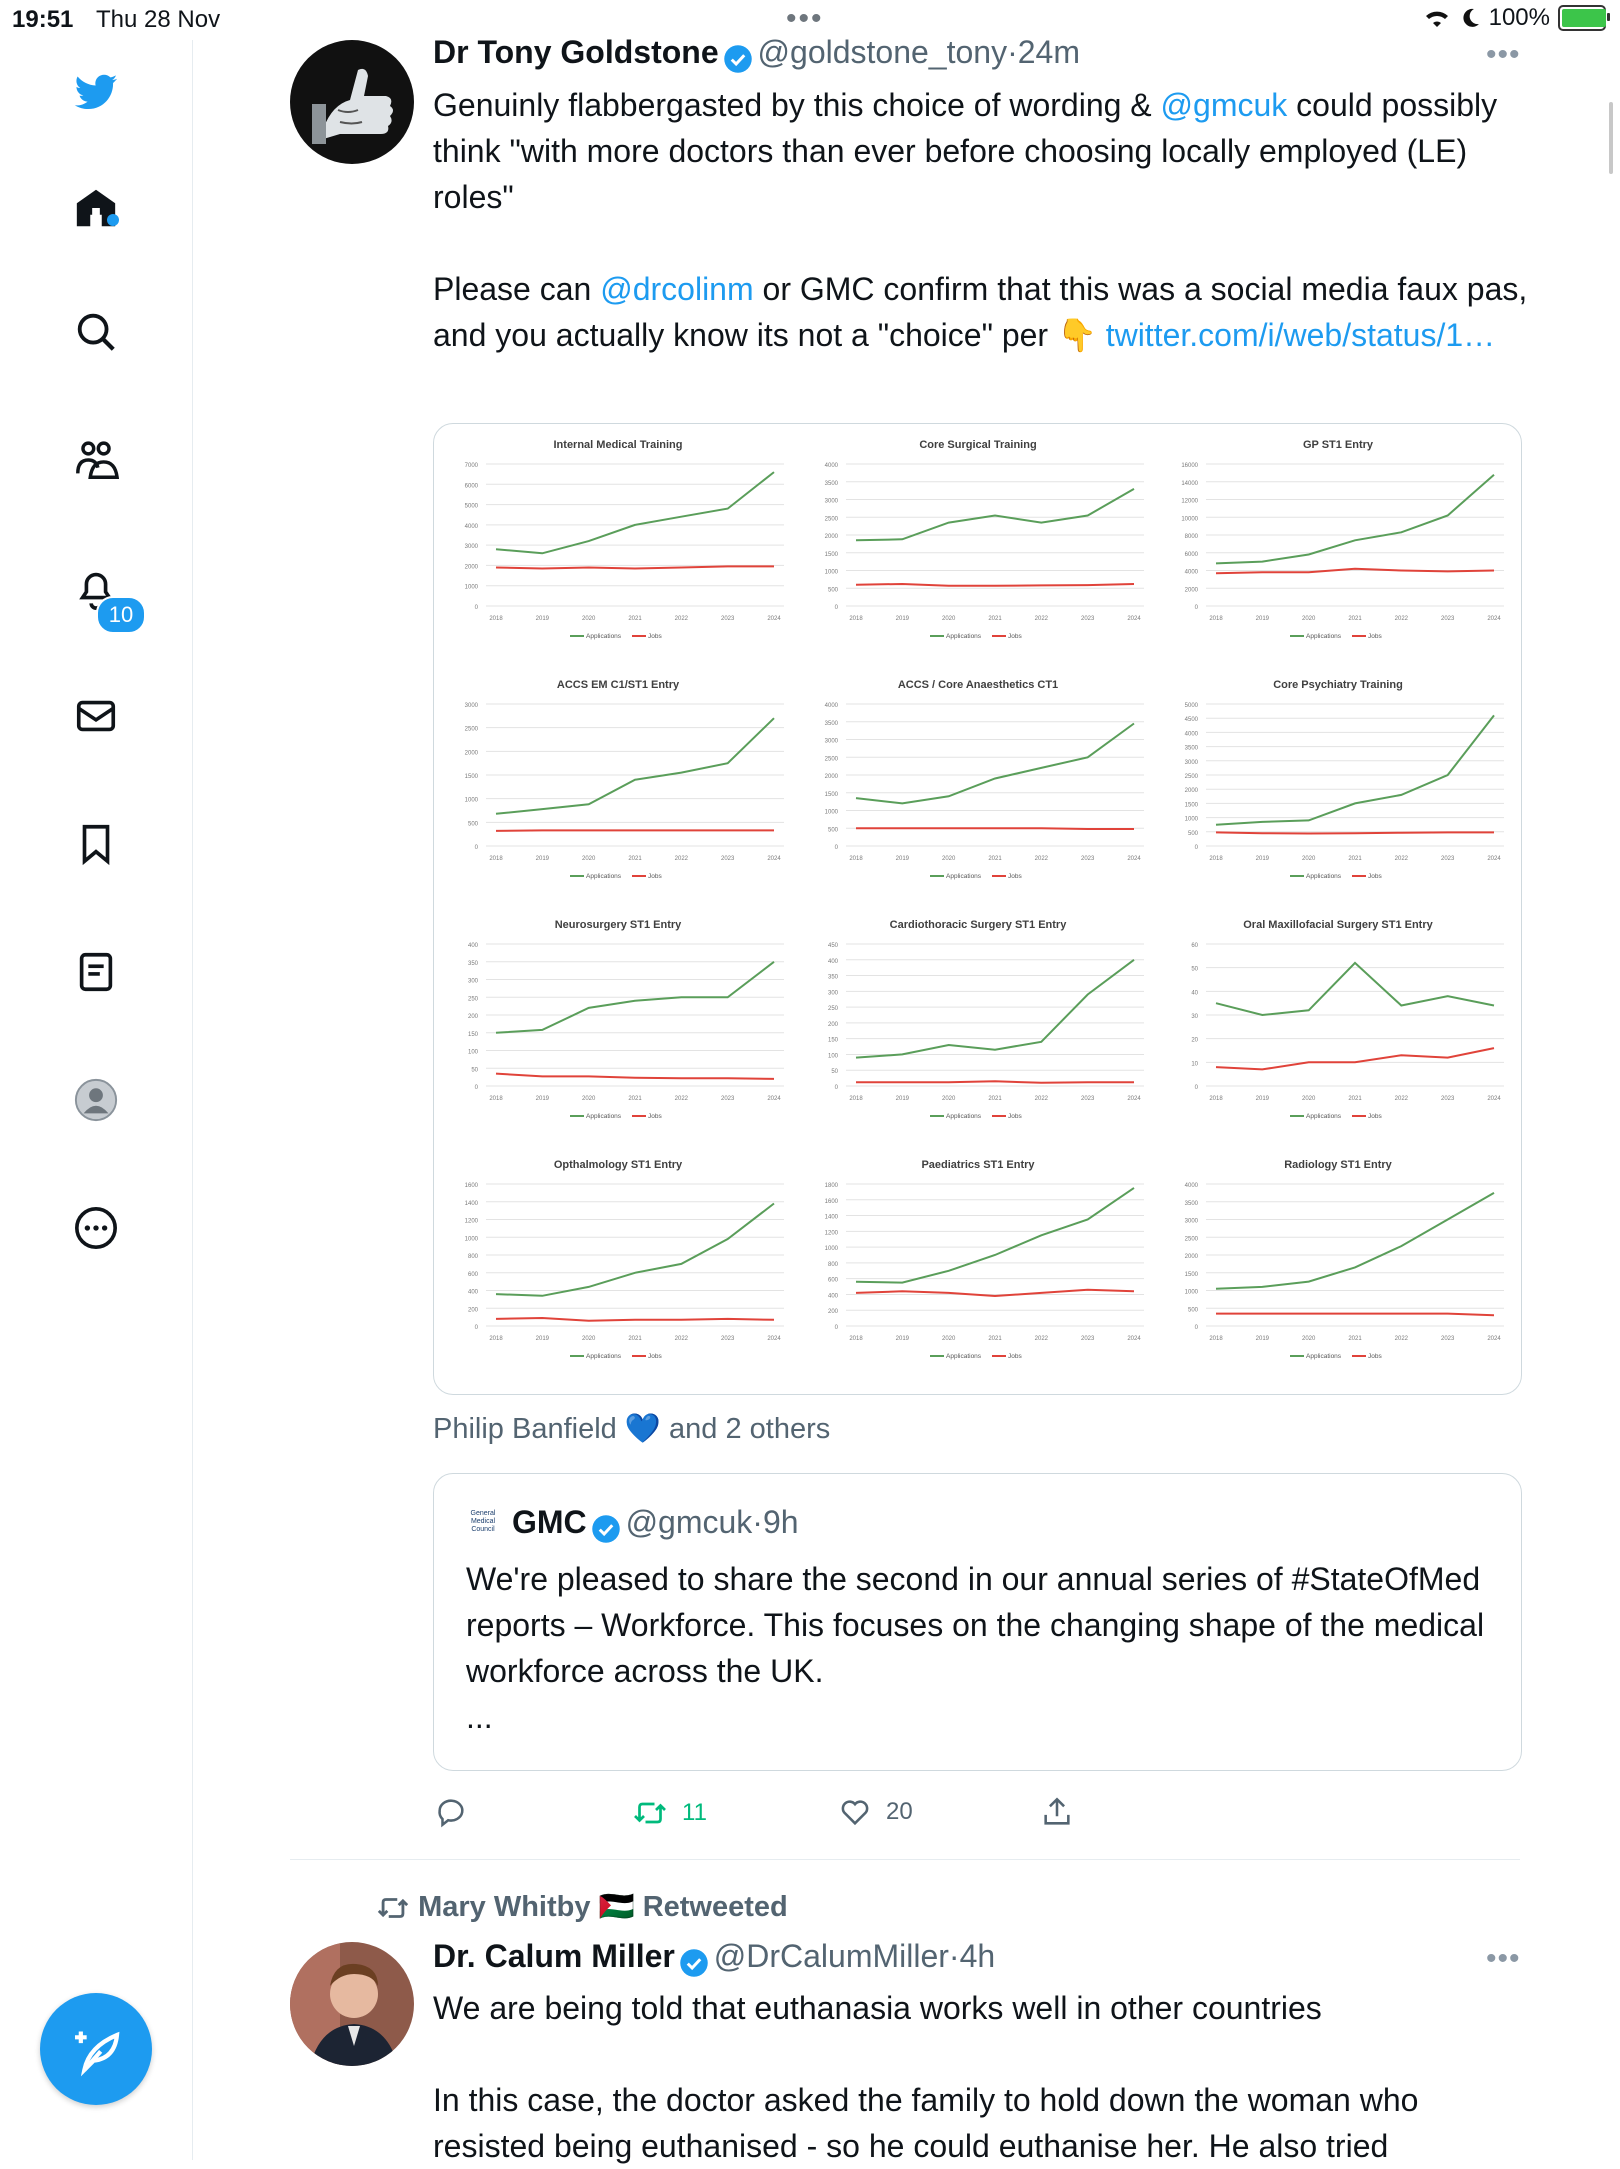 Image resolution: width=1620 pixels, height=2169 pixels. What do you see at coordinates (1224, 105) in the screenshot?
I see `mention-gmcuk: @gmcuk` at bounding box center [1224, 105].